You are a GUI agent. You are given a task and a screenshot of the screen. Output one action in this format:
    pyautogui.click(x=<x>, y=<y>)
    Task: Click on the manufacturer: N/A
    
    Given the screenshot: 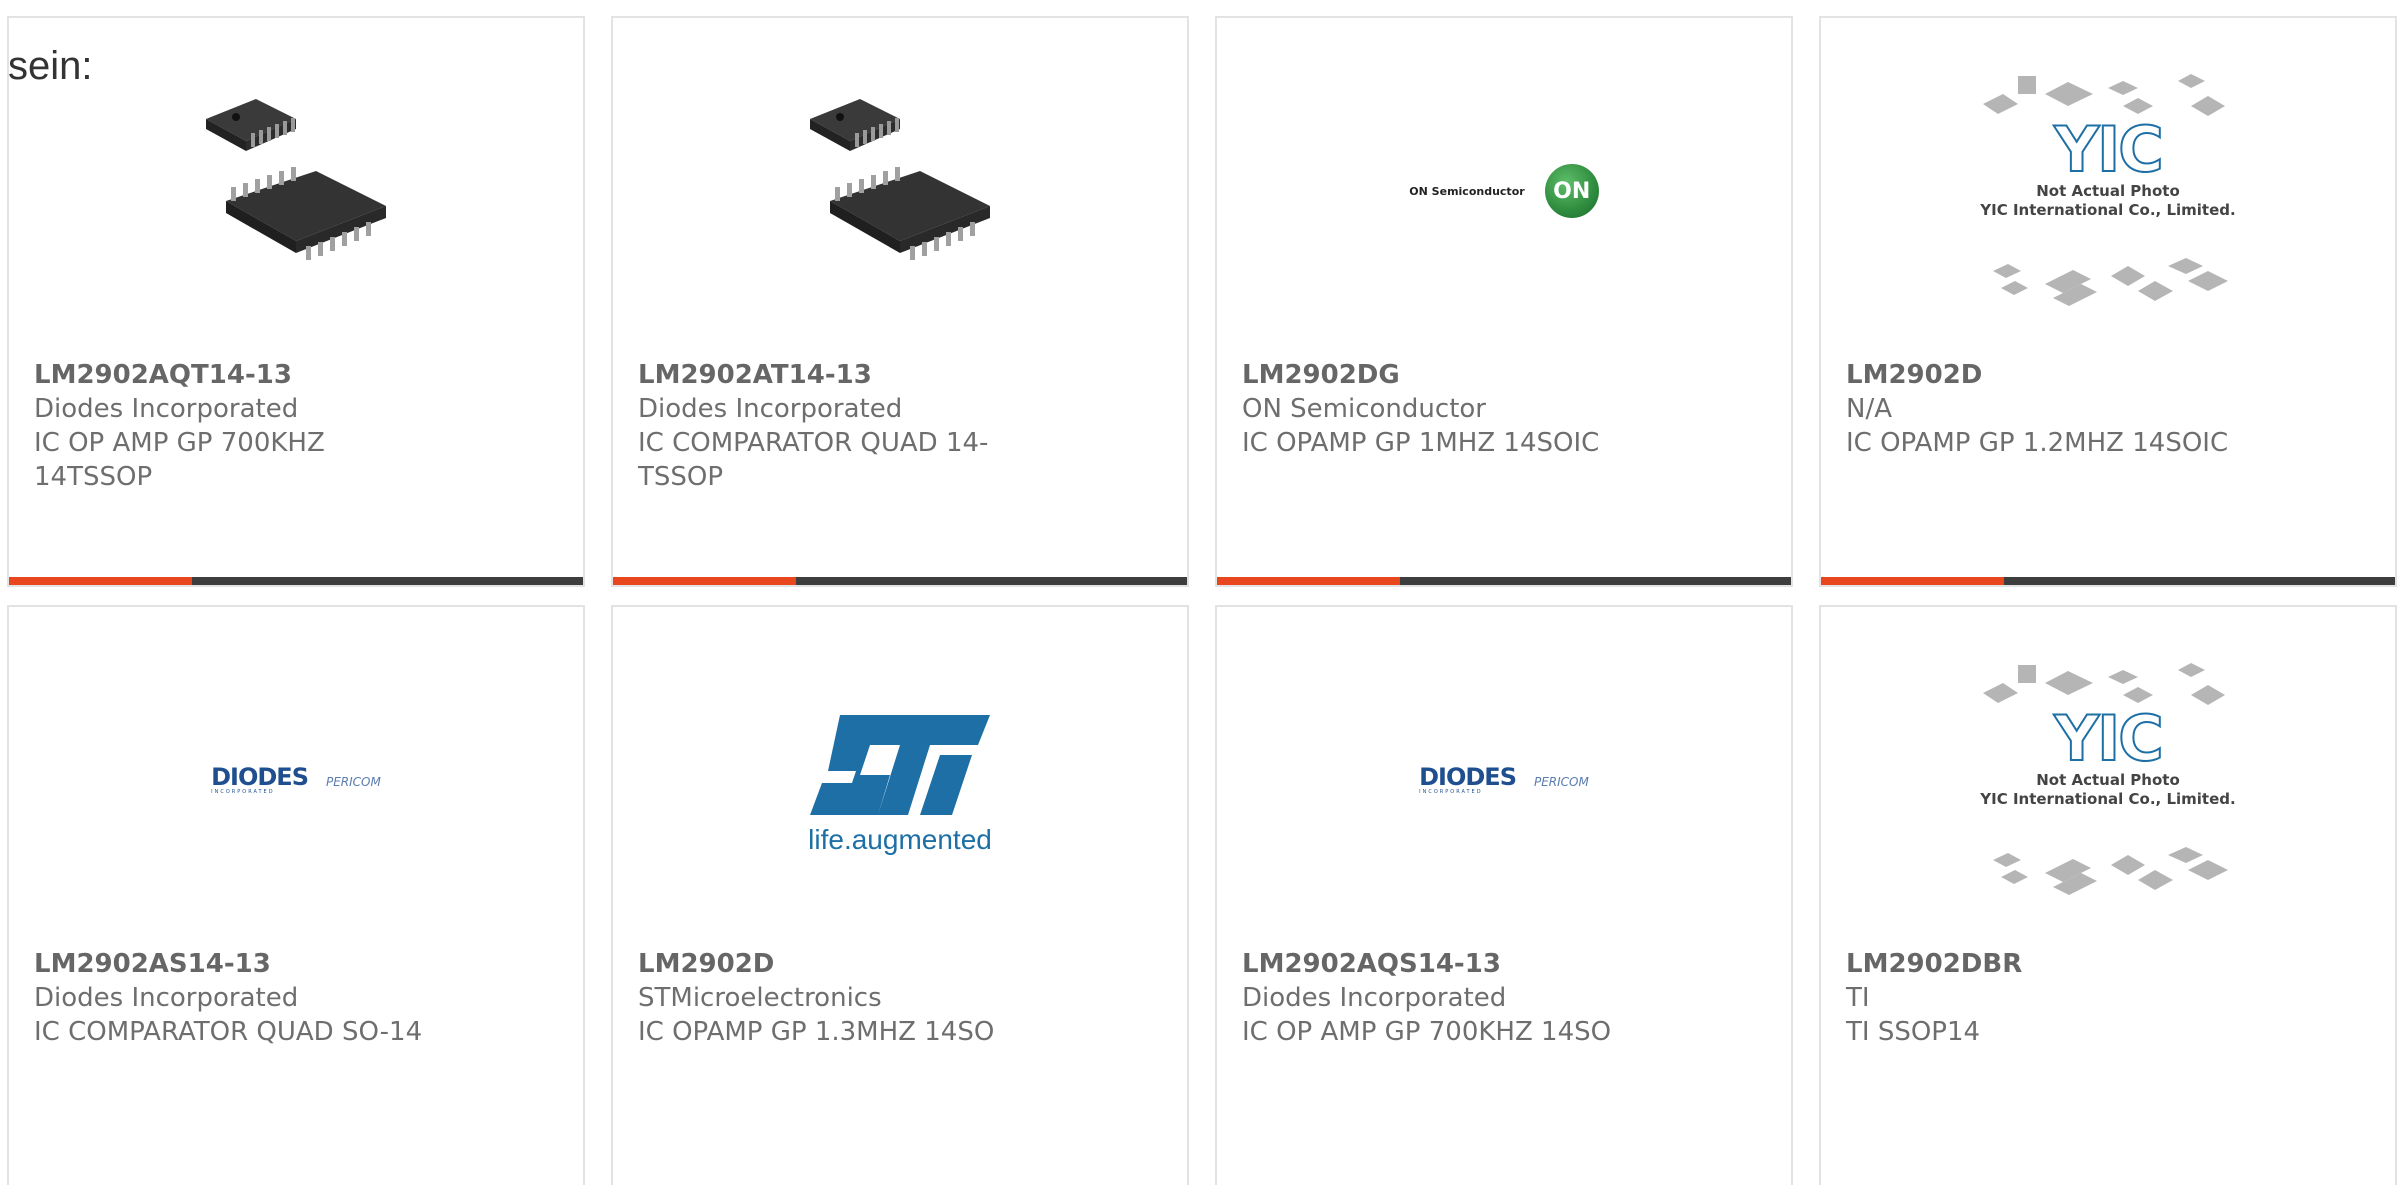 What is the action you would take?
    pyautogui.click(x=1869, y=409)
    